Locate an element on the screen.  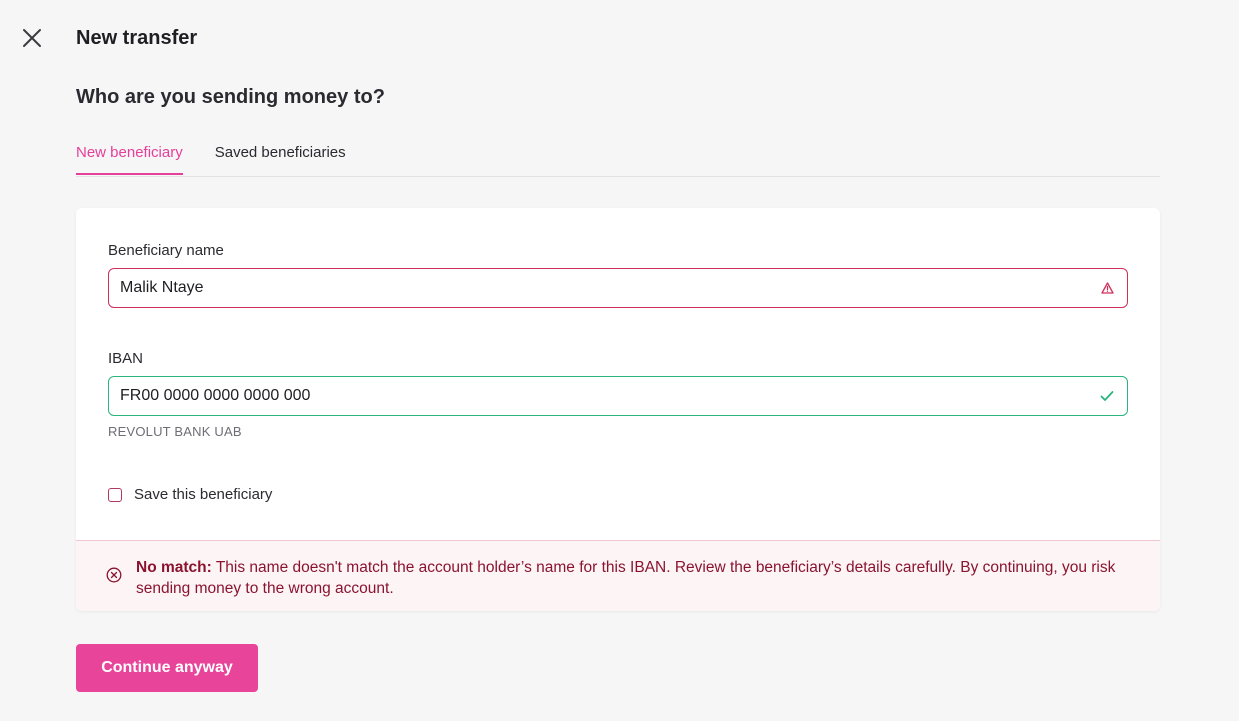
iban-input is located at coordinates (604, 396).